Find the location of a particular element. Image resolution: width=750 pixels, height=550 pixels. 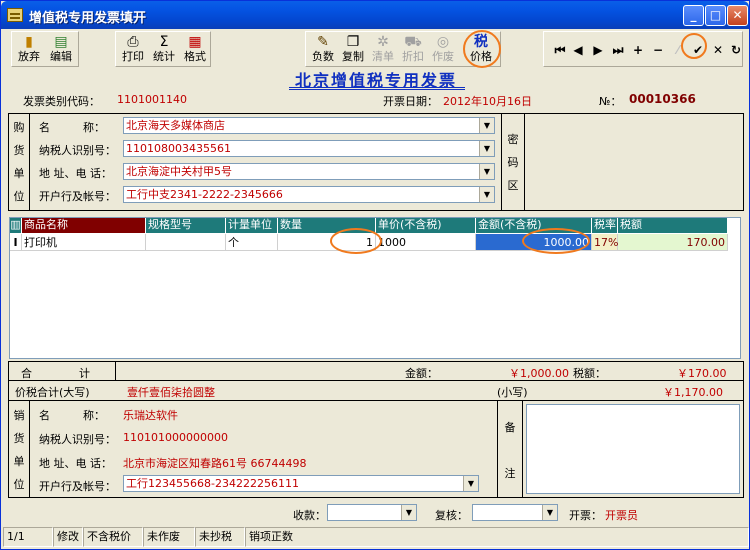

invoice-number: 00010366 is located at coordinates (662, 99).